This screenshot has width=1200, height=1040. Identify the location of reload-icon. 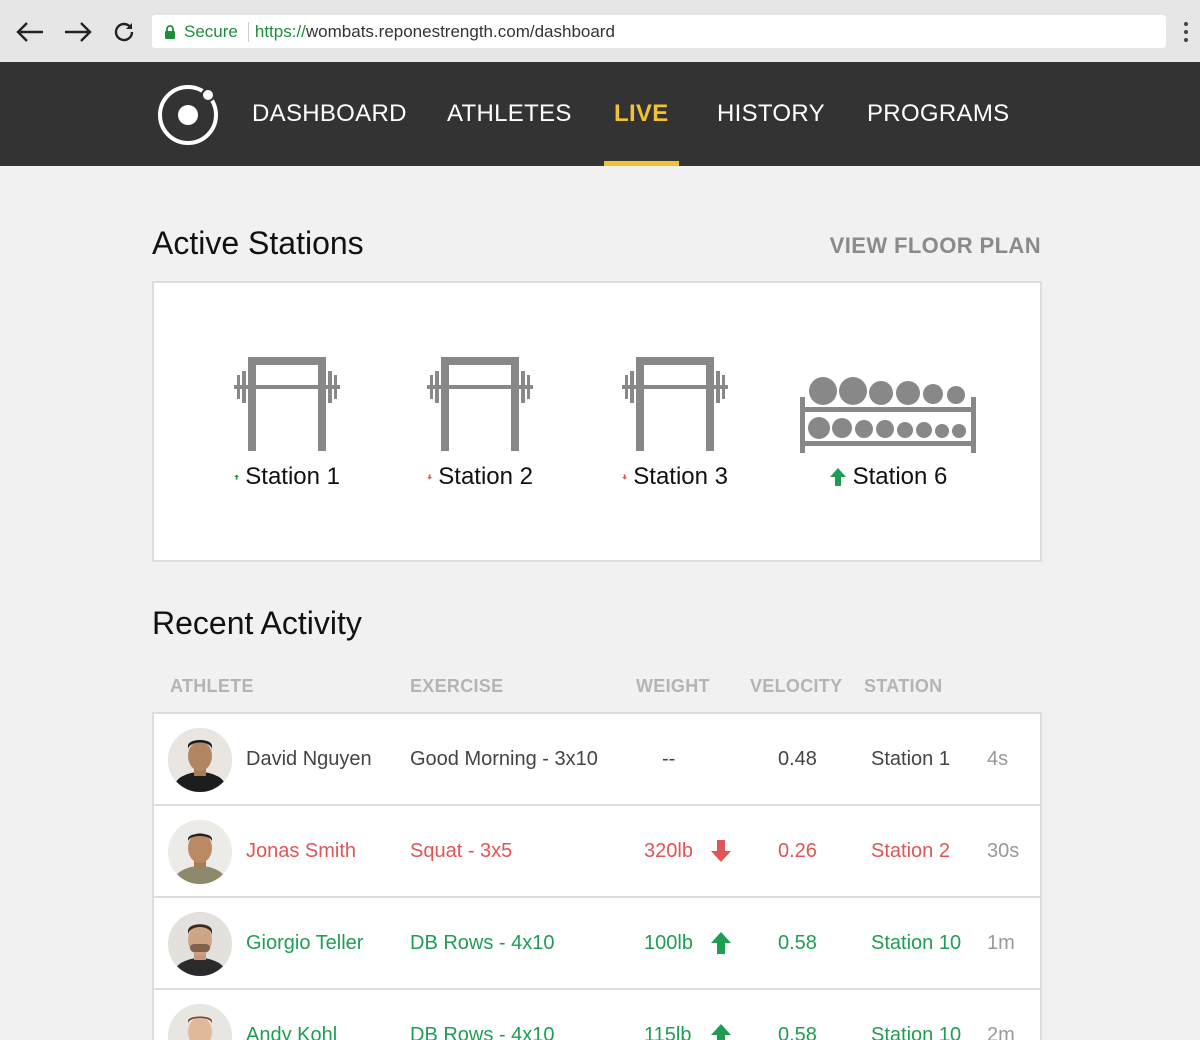
(124, 32).